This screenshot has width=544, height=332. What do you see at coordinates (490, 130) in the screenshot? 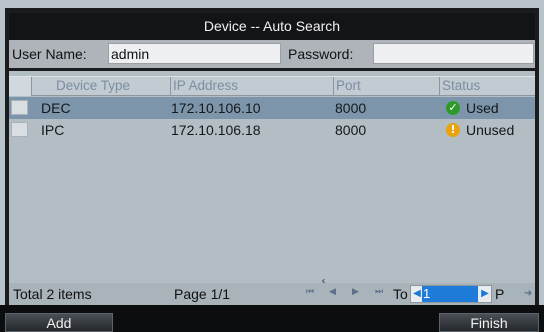
I see `cell-status: Unused` at bounding box center [490, 130].